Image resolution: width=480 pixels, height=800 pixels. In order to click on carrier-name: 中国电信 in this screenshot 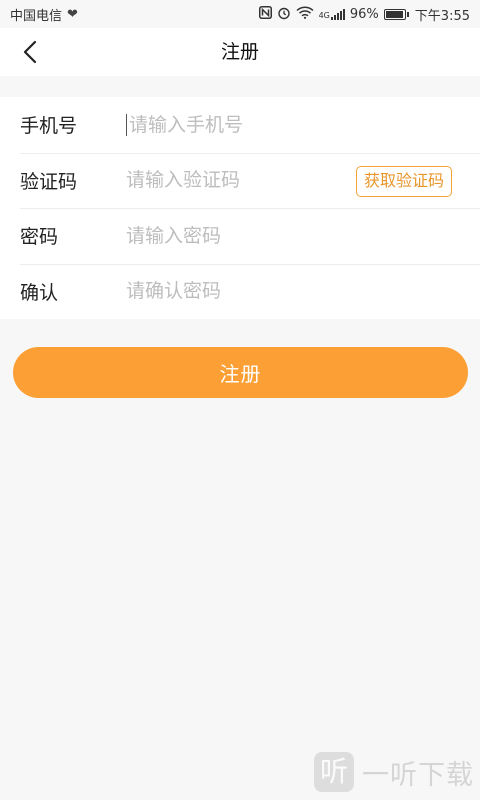, I will do `click(36, 16)`.